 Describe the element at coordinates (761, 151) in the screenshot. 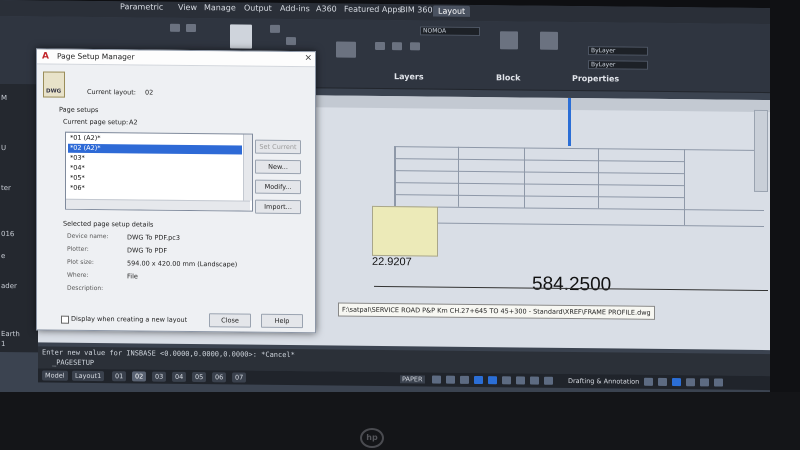

I see `navigation-bar` at that location.